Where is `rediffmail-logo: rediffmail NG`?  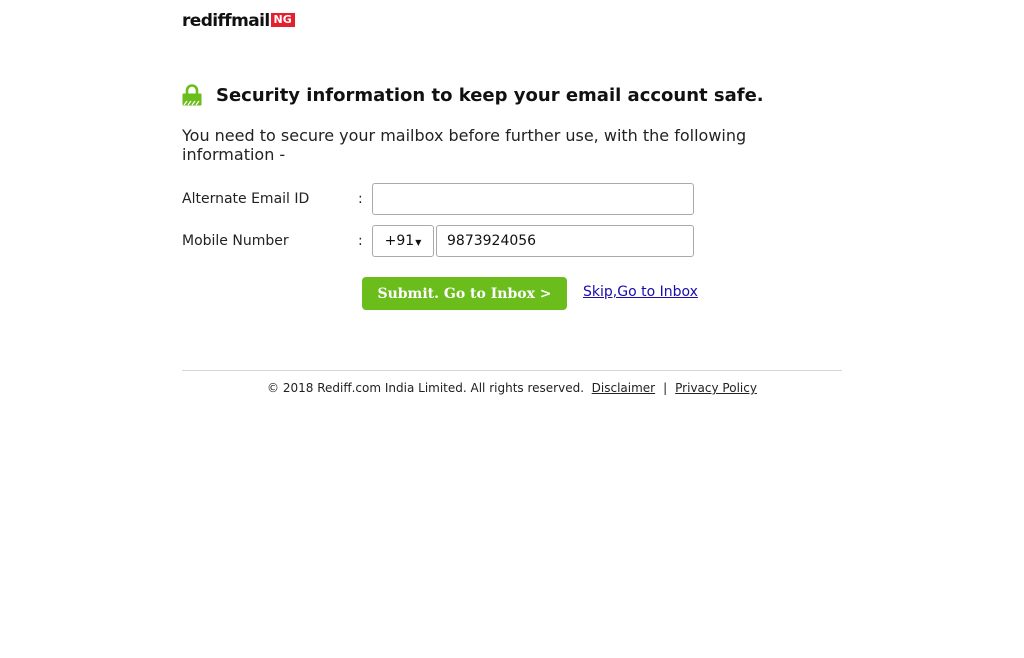
rediffmail-logo: rediffmail NG is located at coordinates (238, 21).